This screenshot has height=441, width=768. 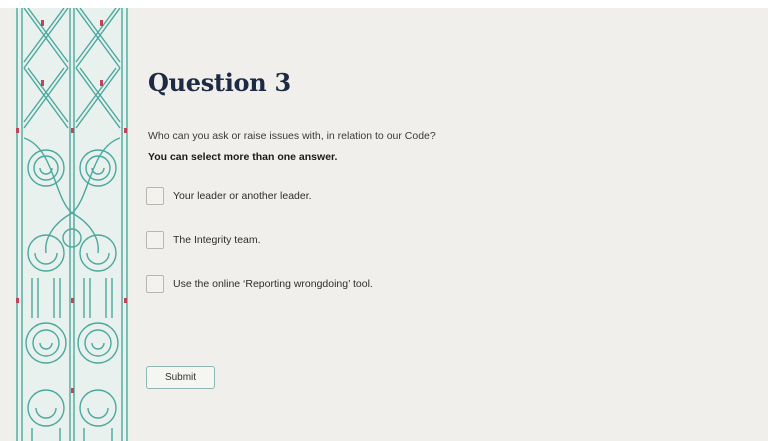 I want to click on answer-option-1: Your leader or another leader., so click(x=229, y=196).